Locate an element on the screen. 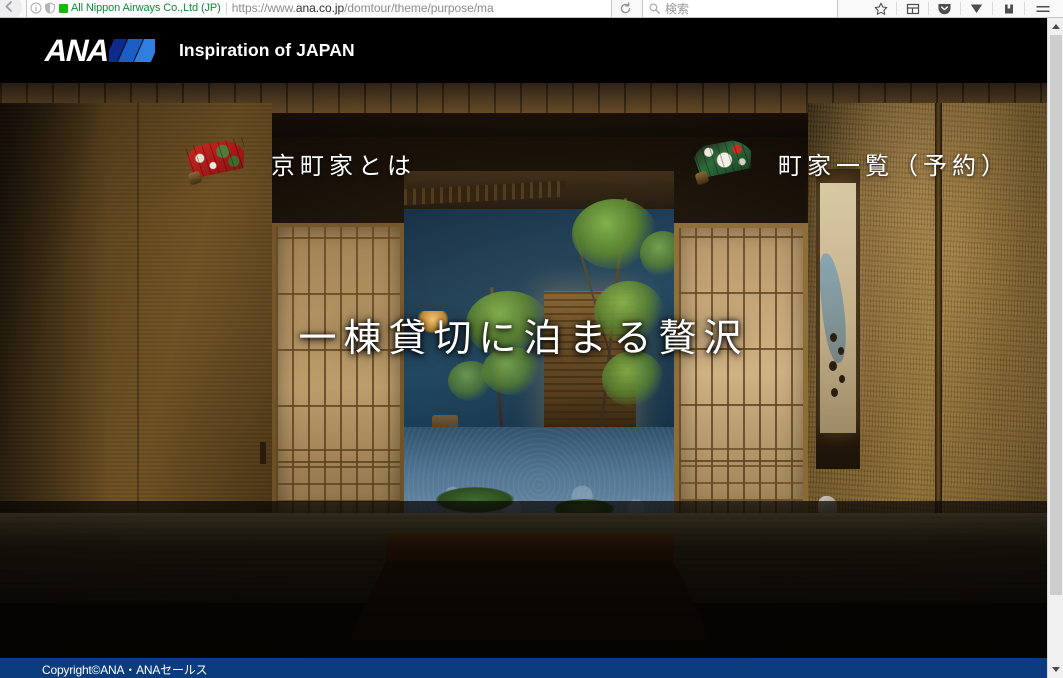 This screenshot has height=678, width=1063. hero-headline: 一棟貸切に泊まる贅沢 is located at coordinates (523, 338).